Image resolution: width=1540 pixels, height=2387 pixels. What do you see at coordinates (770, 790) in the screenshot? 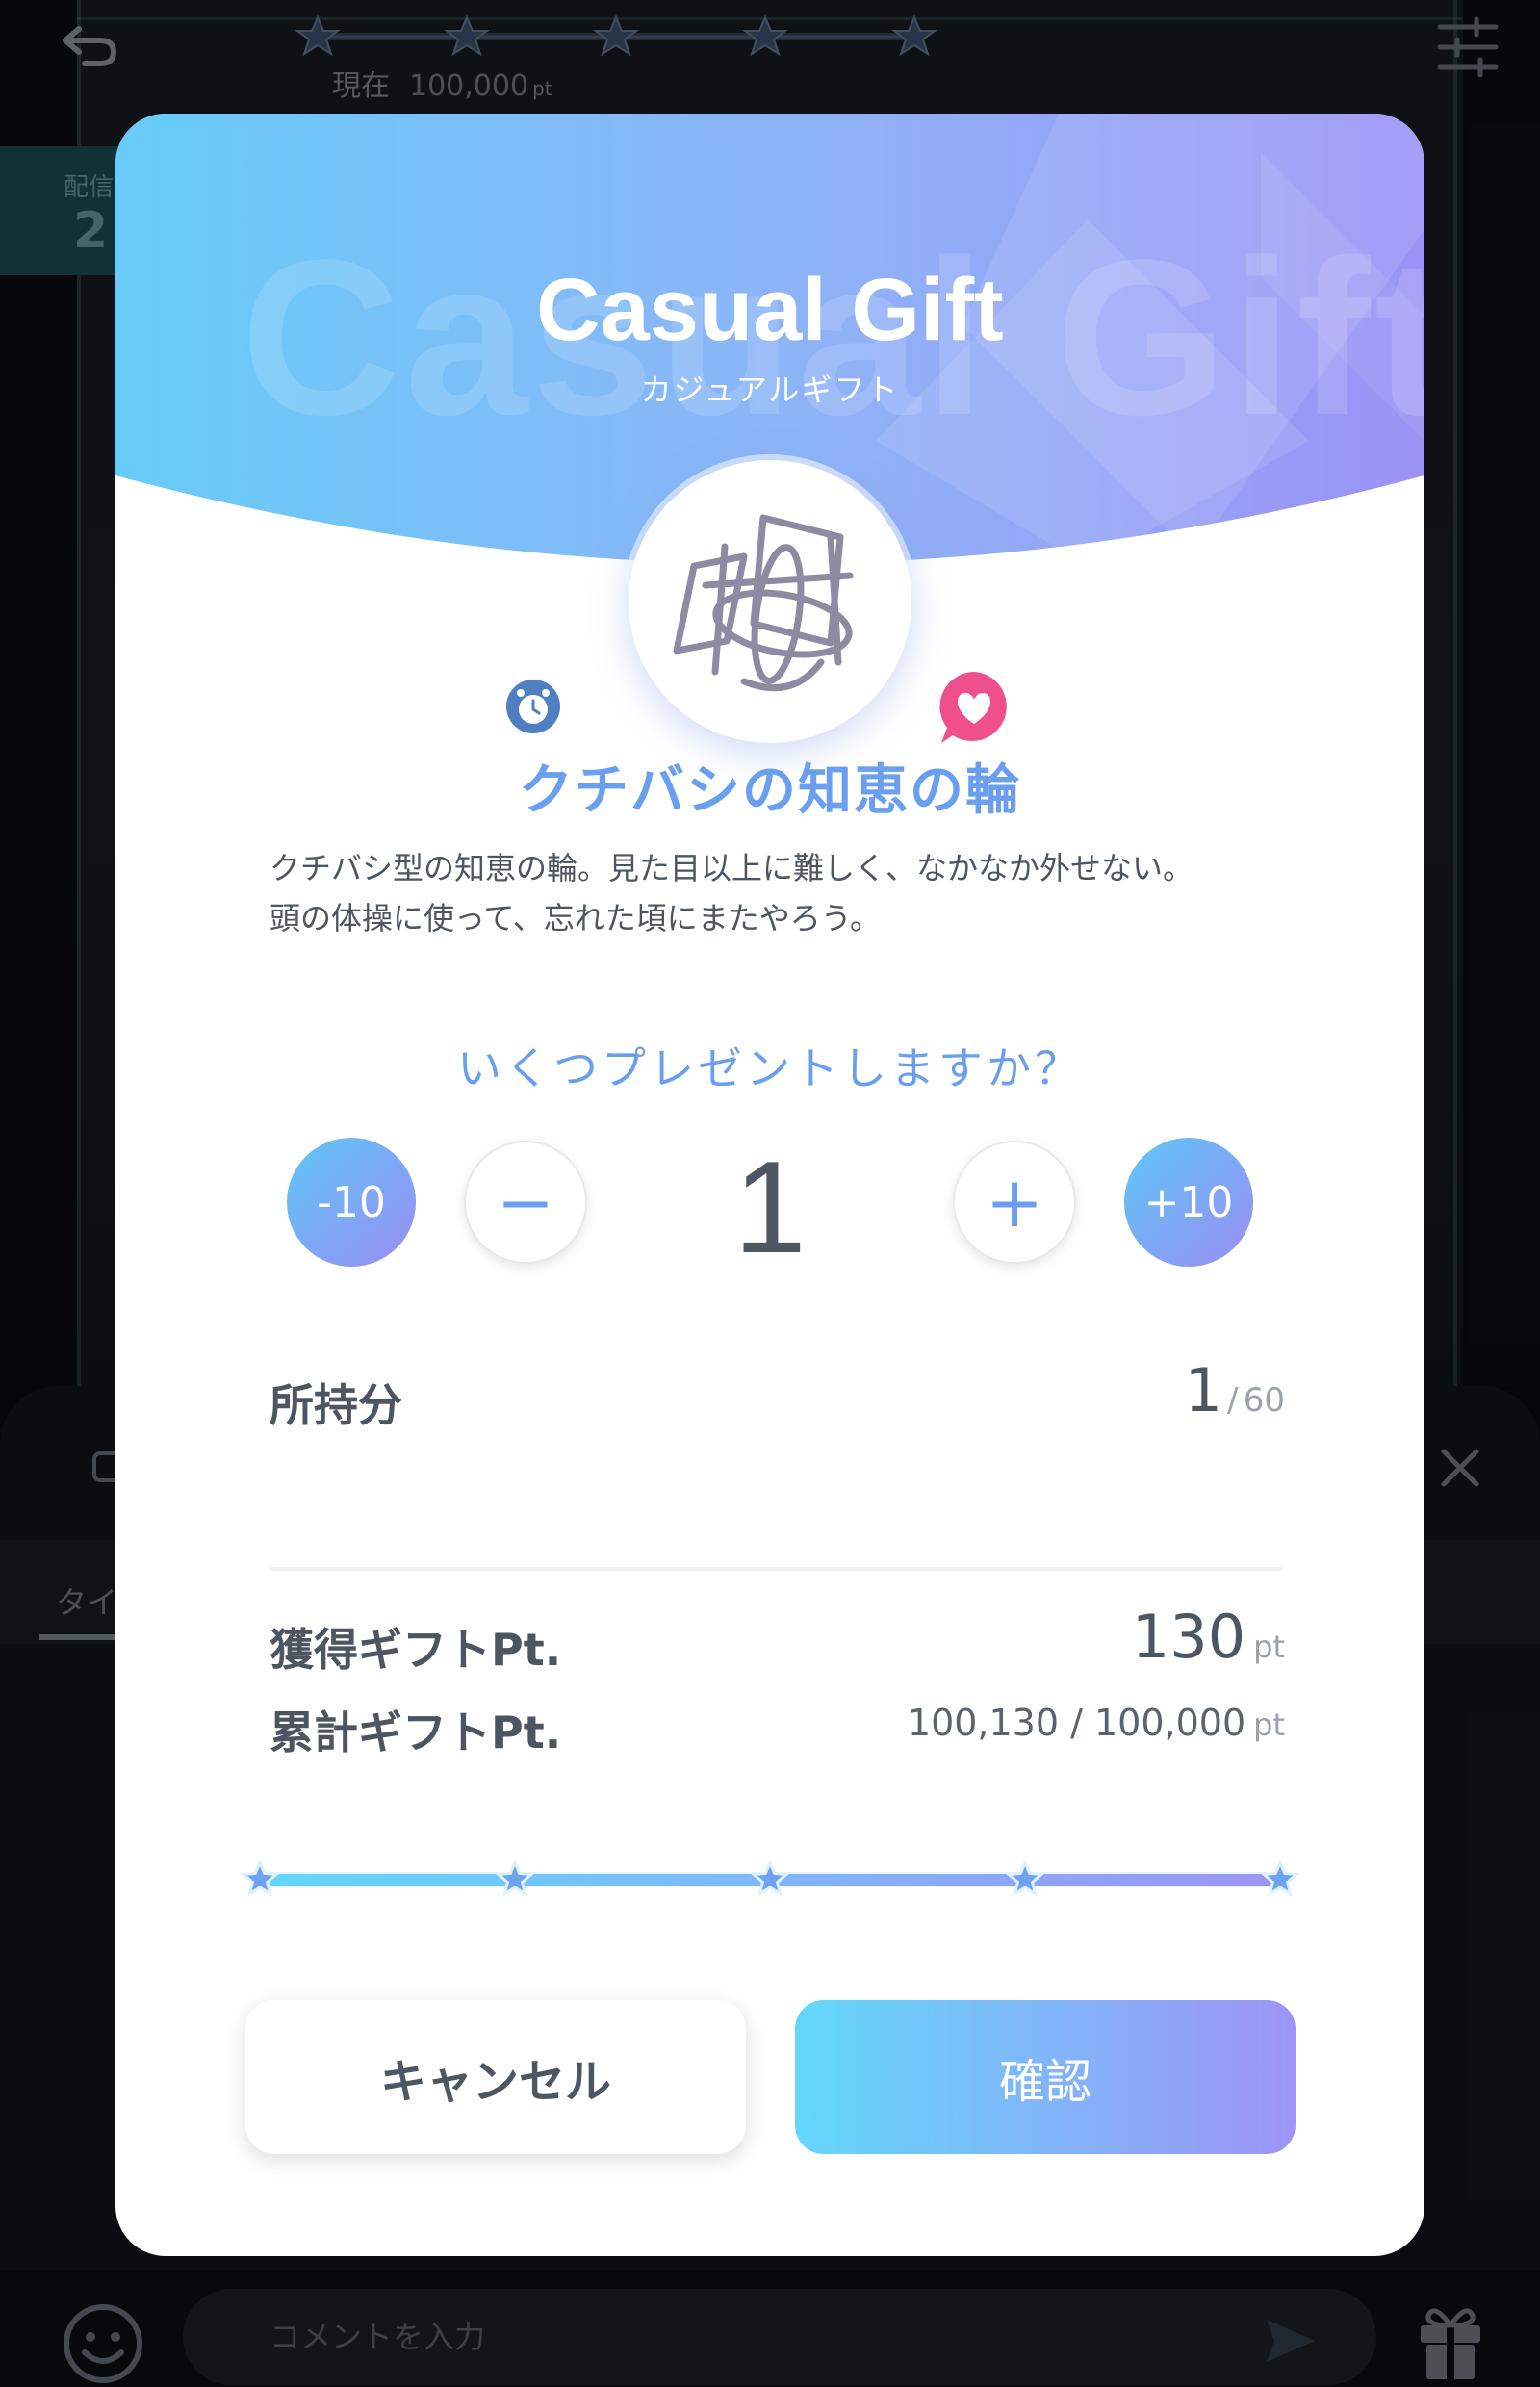
I see `gift-name: クチバシの知恵の輪` at bounding box center [770, 790].